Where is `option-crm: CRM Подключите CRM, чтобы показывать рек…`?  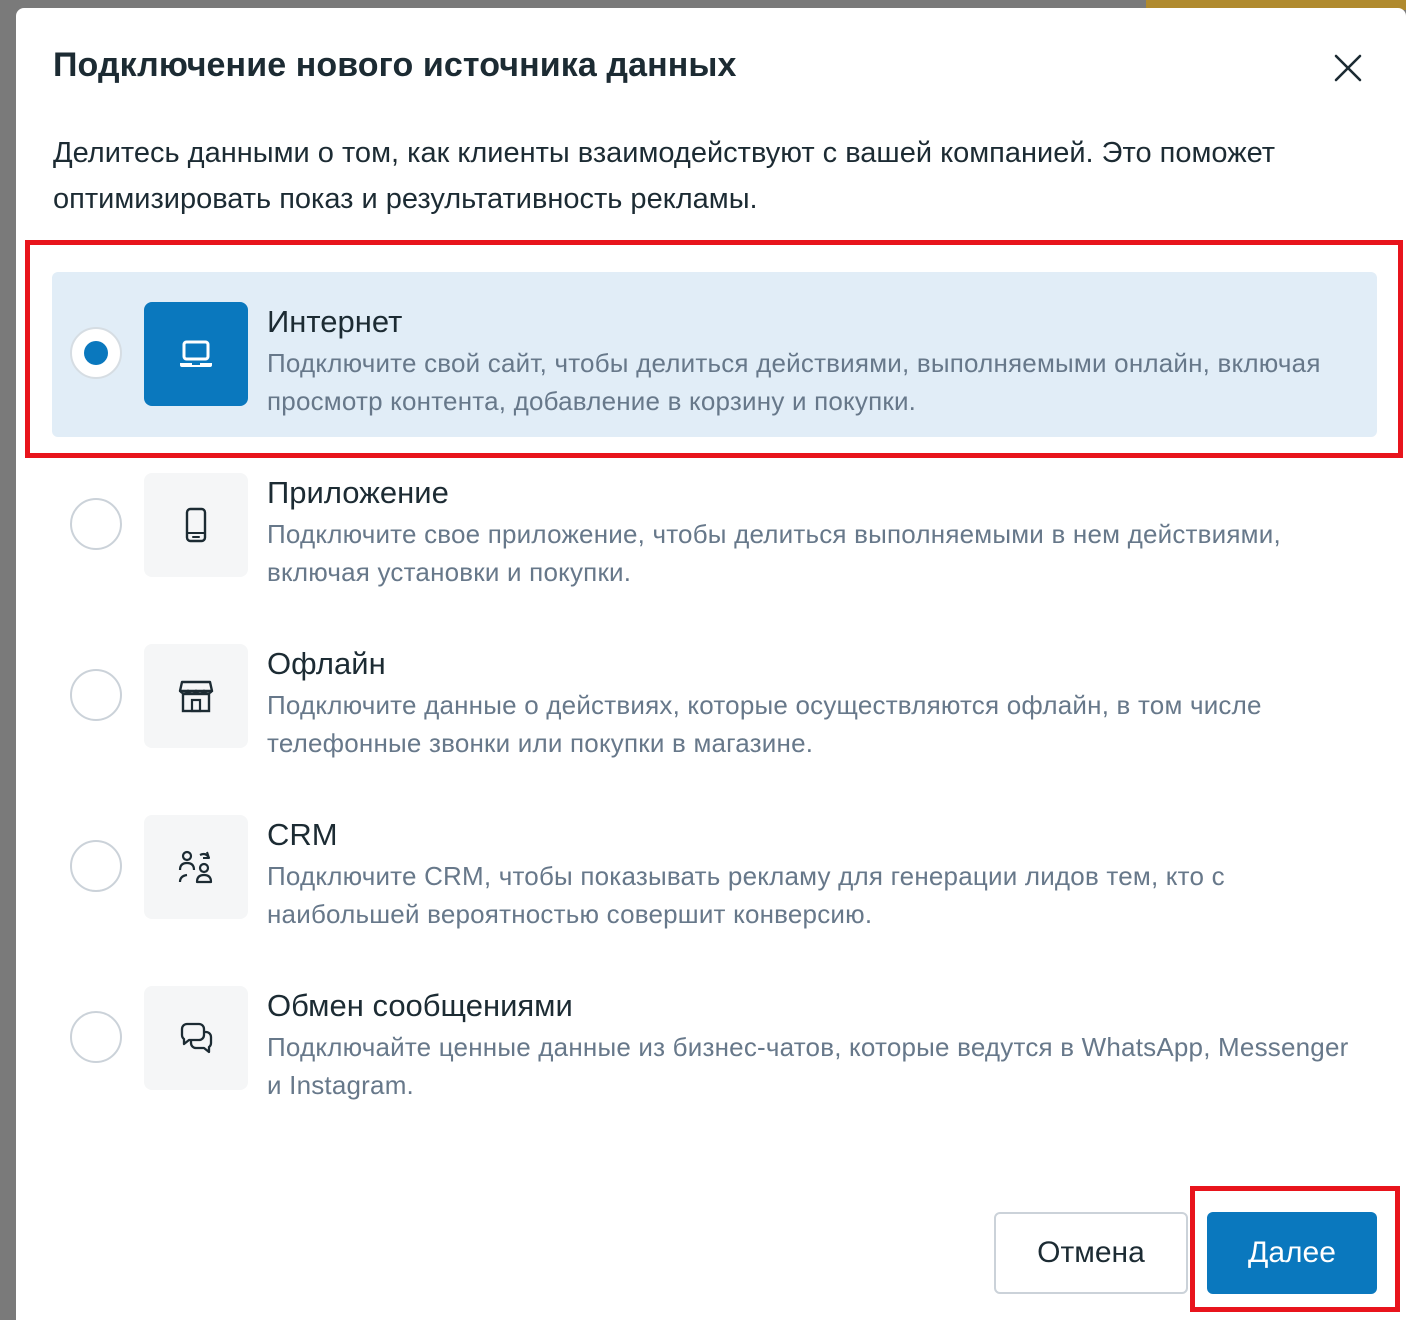 option-crm: CRM Подключите CRM, чтобы показывать рек… is located at coordinates (714, 867).